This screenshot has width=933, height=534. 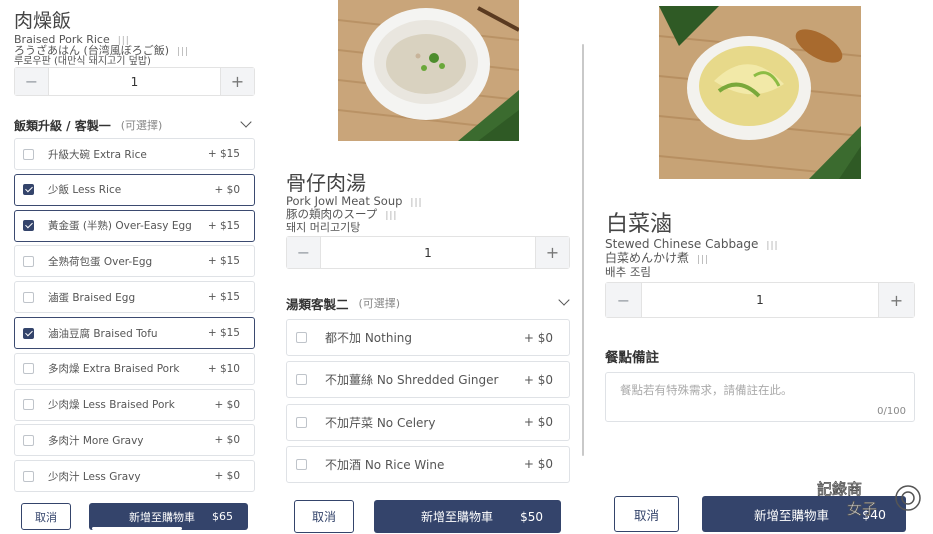 I want to click on option-row: 都不加 Nothing + $0, so click(x=428, y=337).